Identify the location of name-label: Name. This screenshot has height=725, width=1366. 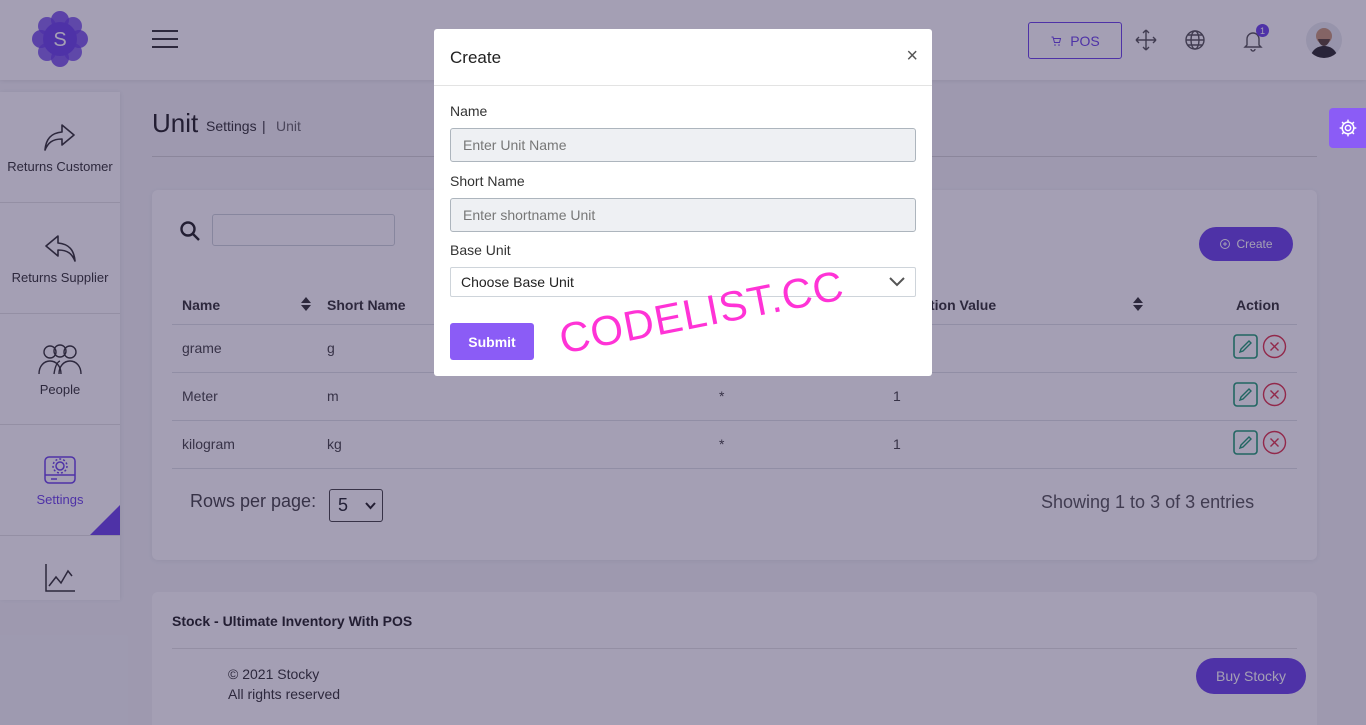
(469, 111).